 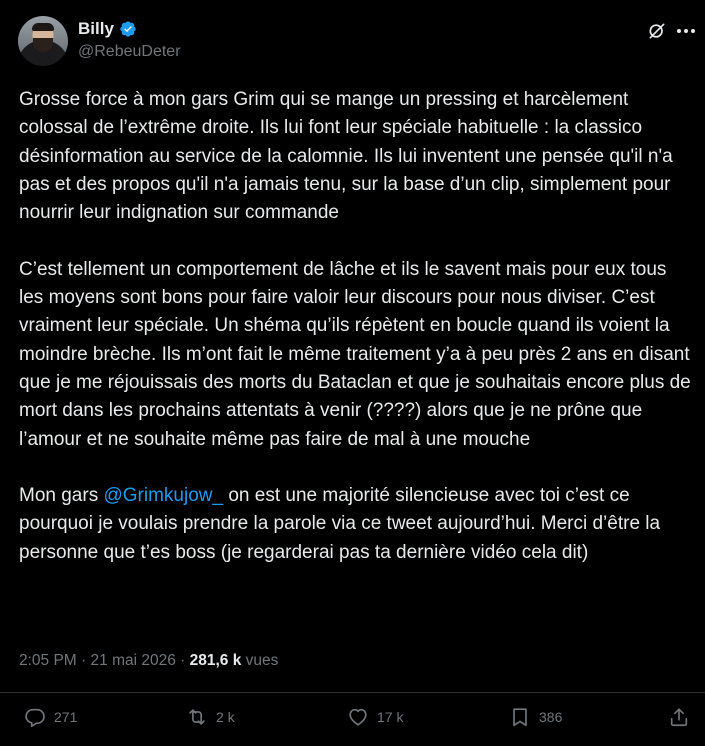 I want to click on views-label: vues, so click(x=262, y=660).